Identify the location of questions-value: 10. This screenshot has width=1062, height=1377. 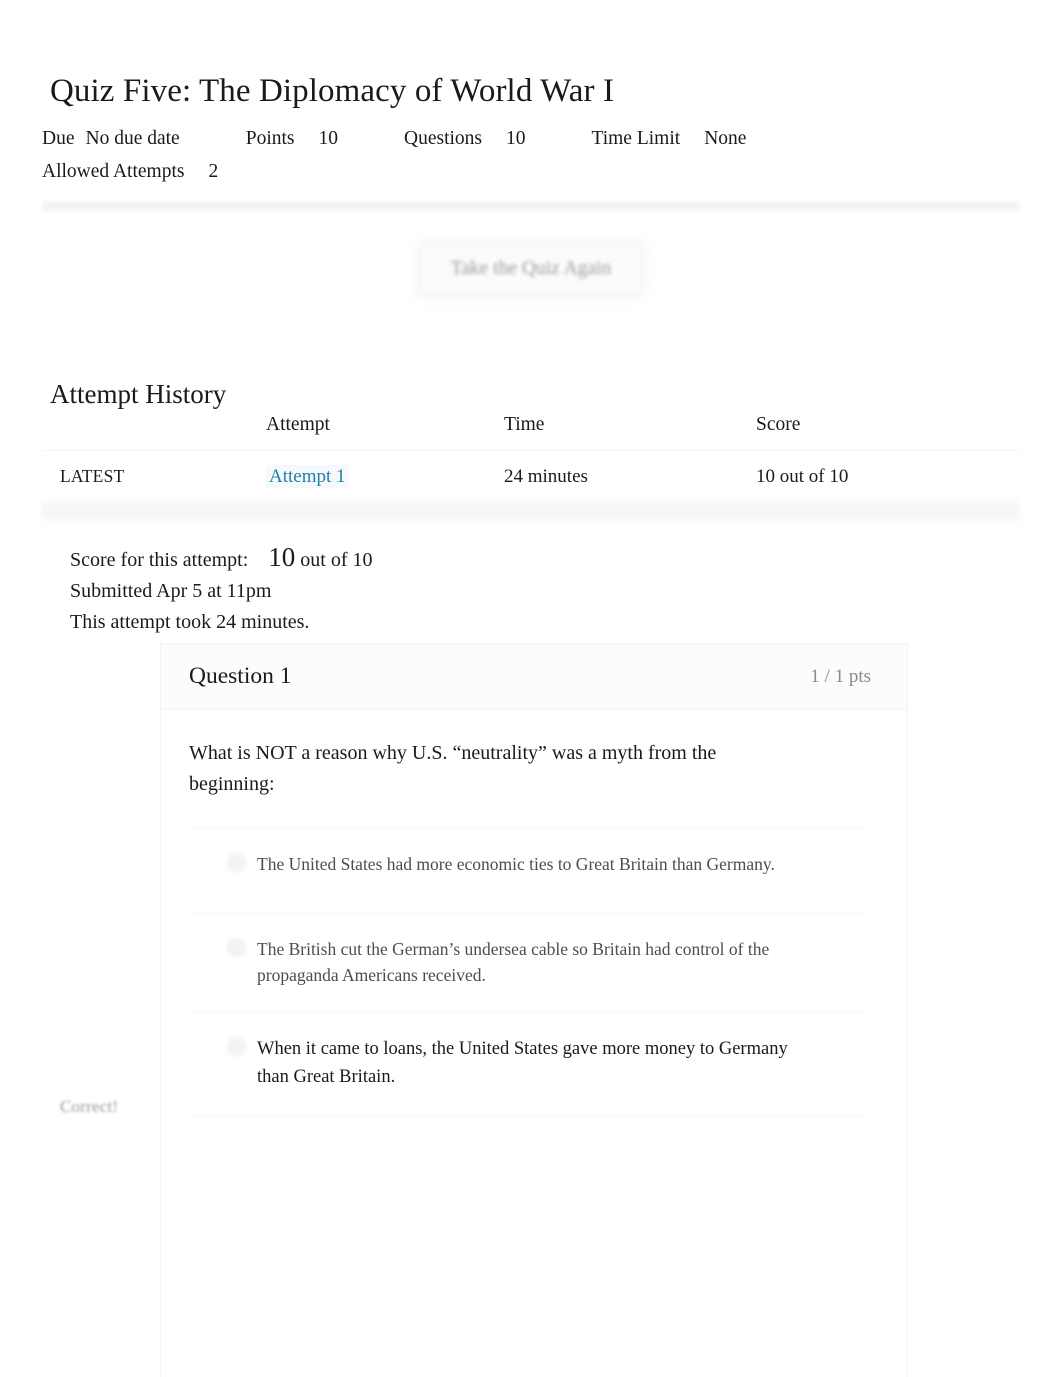
(516, 138).